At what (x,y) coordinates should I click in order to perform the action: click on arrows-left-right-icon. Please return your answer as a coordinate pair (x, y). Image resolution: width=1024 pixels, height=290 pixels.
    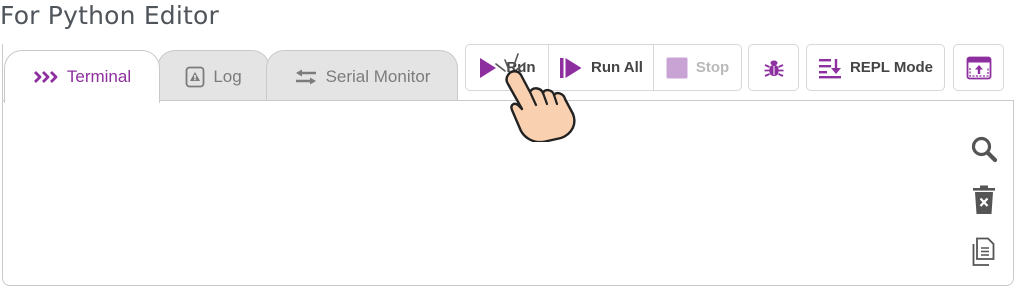
    Looking at the image, I should click on (306, 77).